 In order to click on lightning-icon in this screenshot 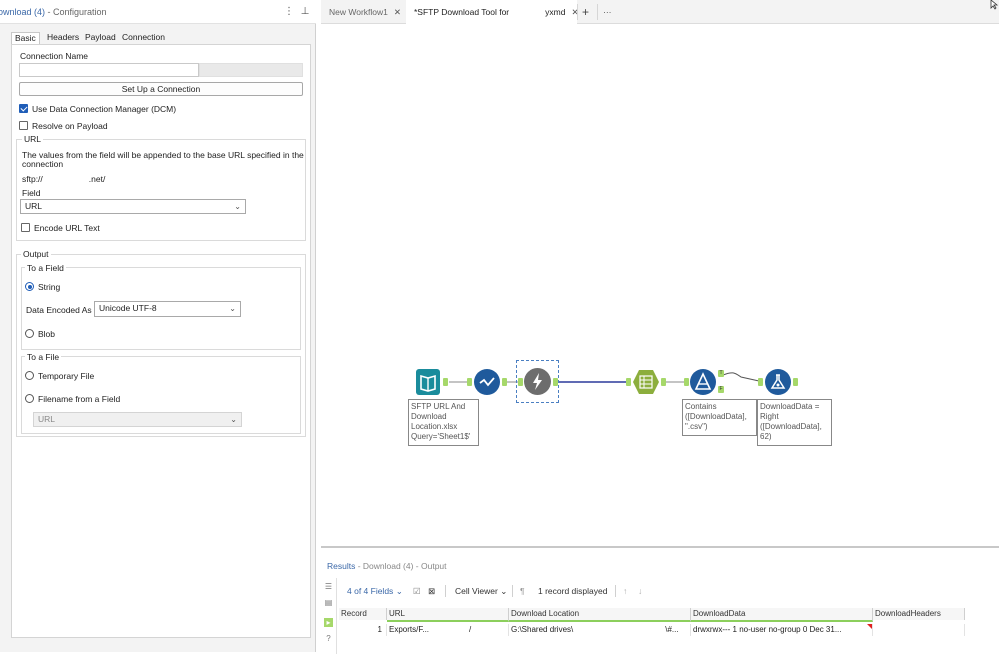, I will do `click(537, 381)`.